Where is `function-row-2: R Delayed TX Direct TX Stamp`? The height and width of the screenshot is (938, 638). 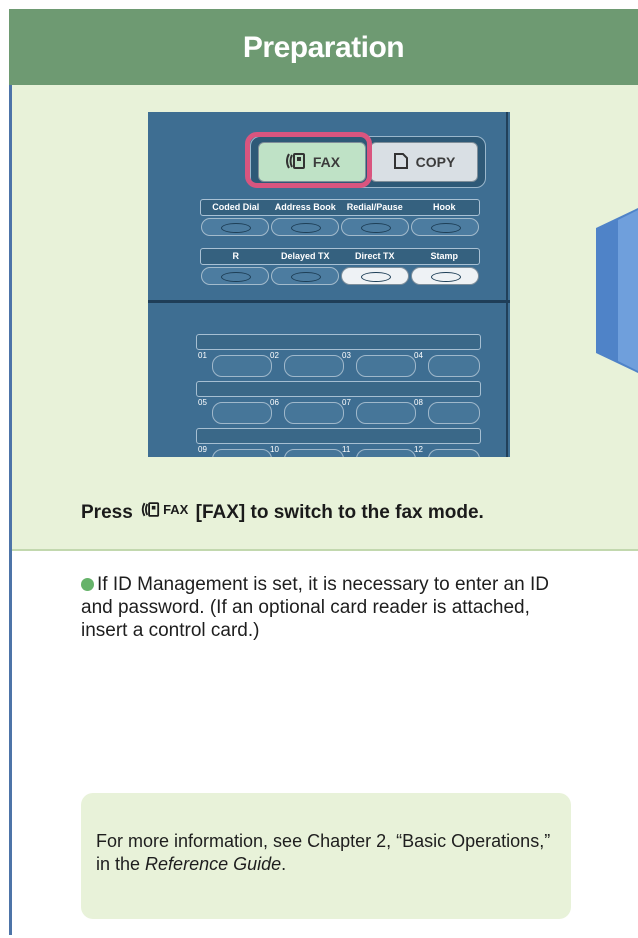 function-row-2: R Delayed TX Direct TX Stamp is located at coordinates (340, 266).